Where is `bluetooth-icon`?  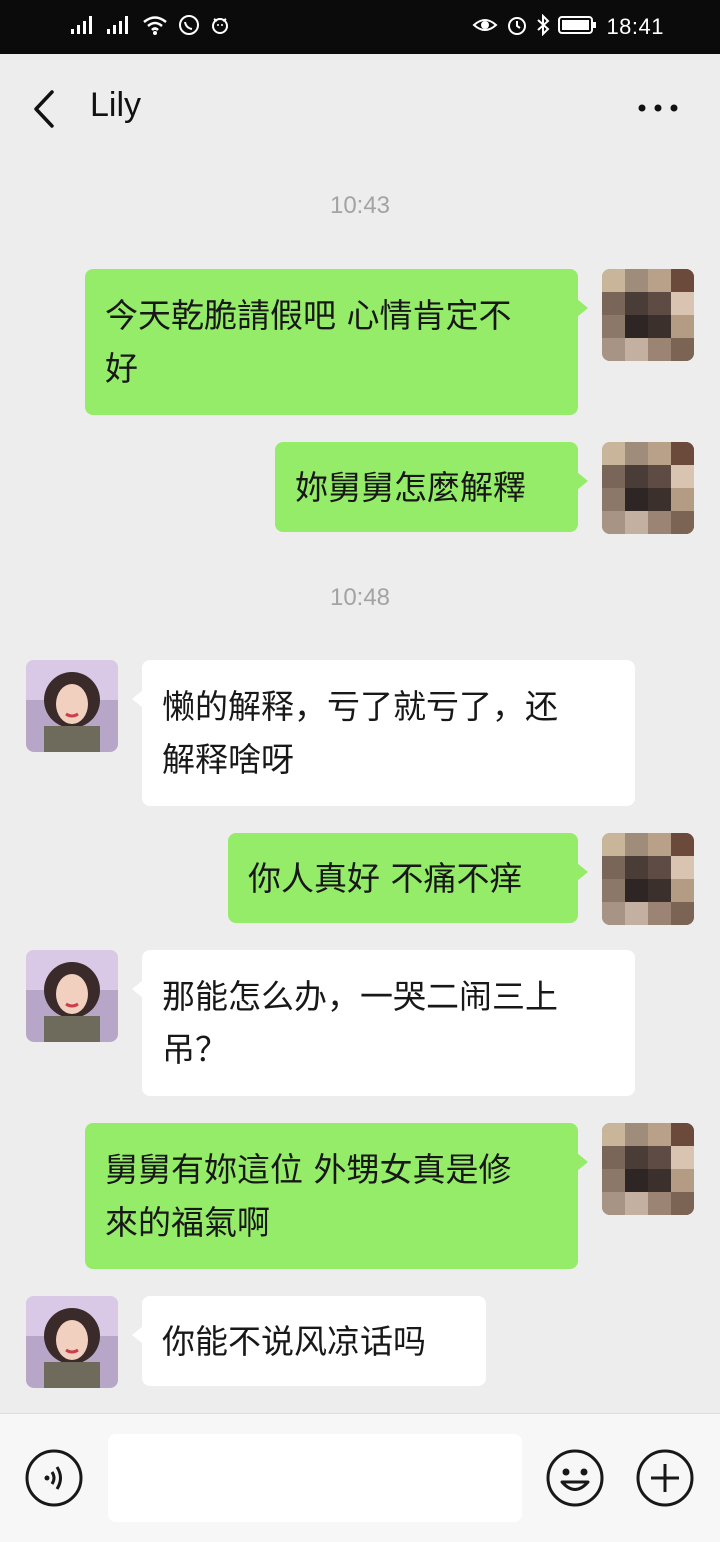
bluetooth-icon is located at coordinates (543, 26).